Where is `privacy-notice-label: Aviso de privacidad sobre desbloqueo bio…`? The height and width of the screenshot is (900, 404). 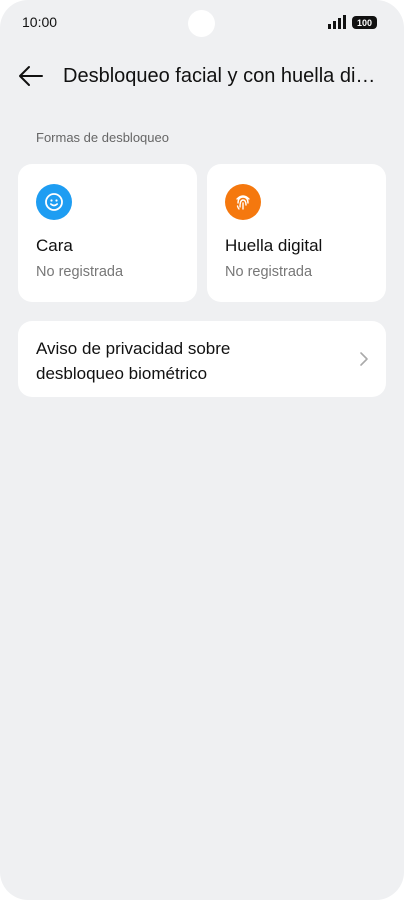 privacy-notice-label: Aviso de privacidad sobre desbloqueo bio… is located at coordinates (186, 361).